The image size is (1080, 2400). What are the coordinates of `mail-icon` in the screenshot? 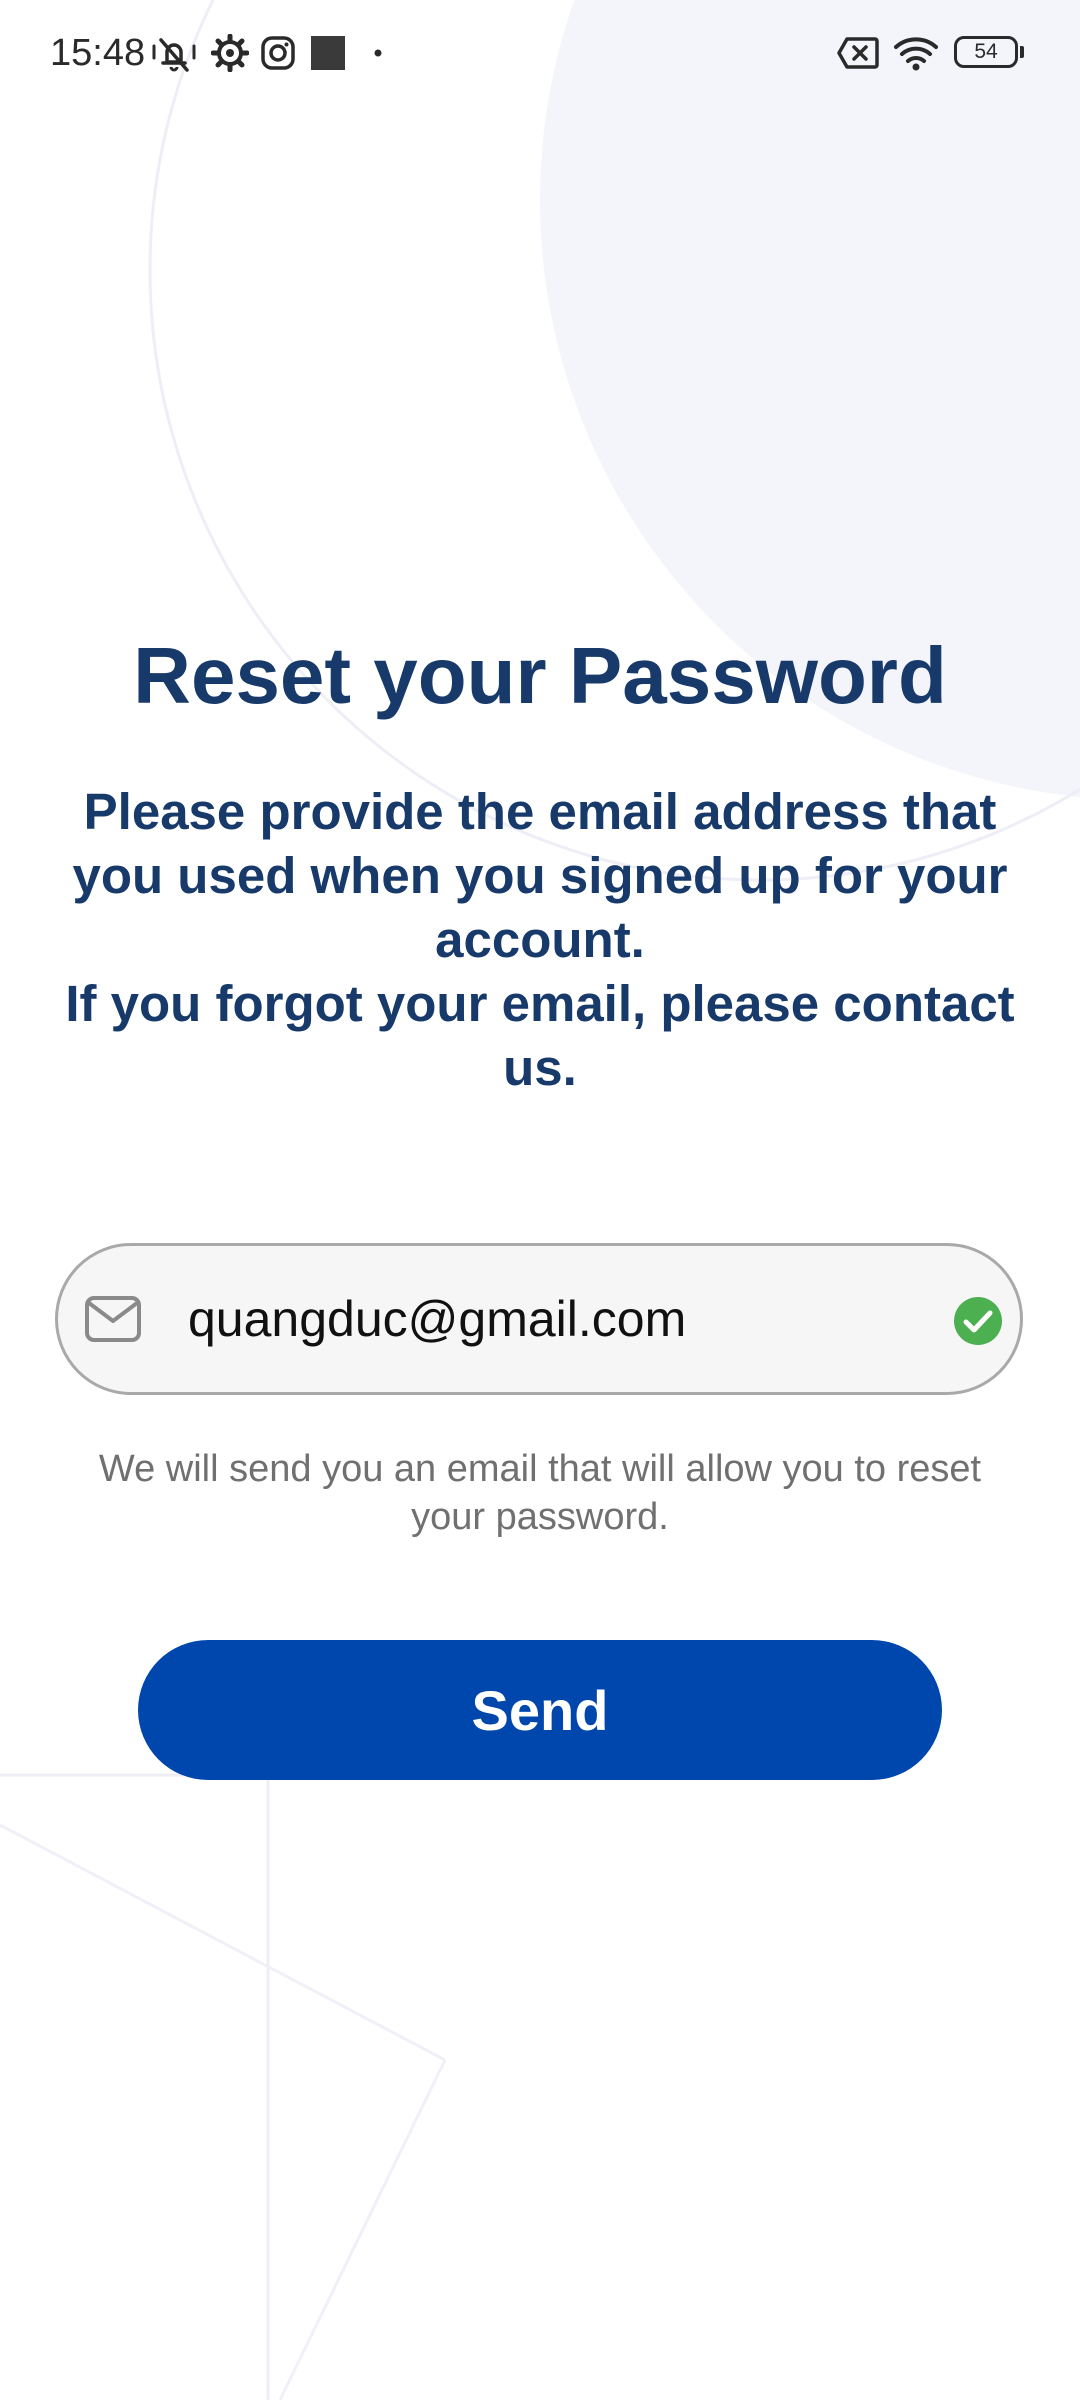 It's located at (113, 1319).